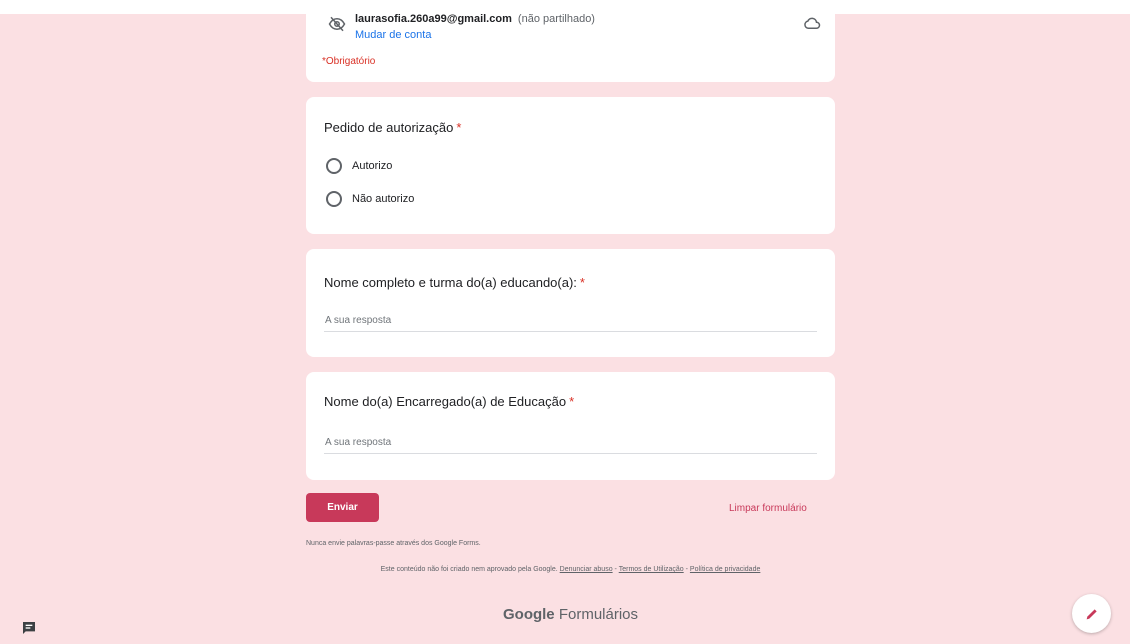  What do you see at coordinates (812, 23) in the screenshot?
I see `cloud-icon` at bounding box center [812, 23].